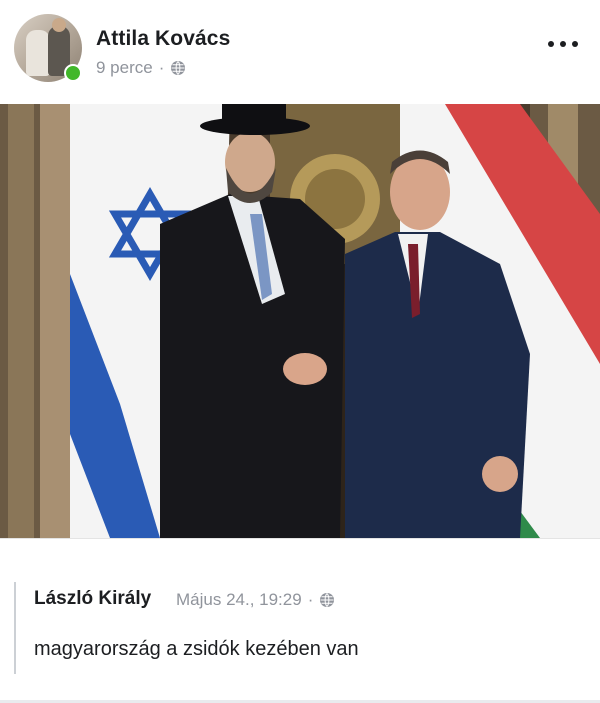 This screenshot has height=703, width=600. What do you see at coordinates (196, 649) in the screenshot?
I see `comment-text: magyarország a zsidók kezében van` at bounding box center [196, 649].